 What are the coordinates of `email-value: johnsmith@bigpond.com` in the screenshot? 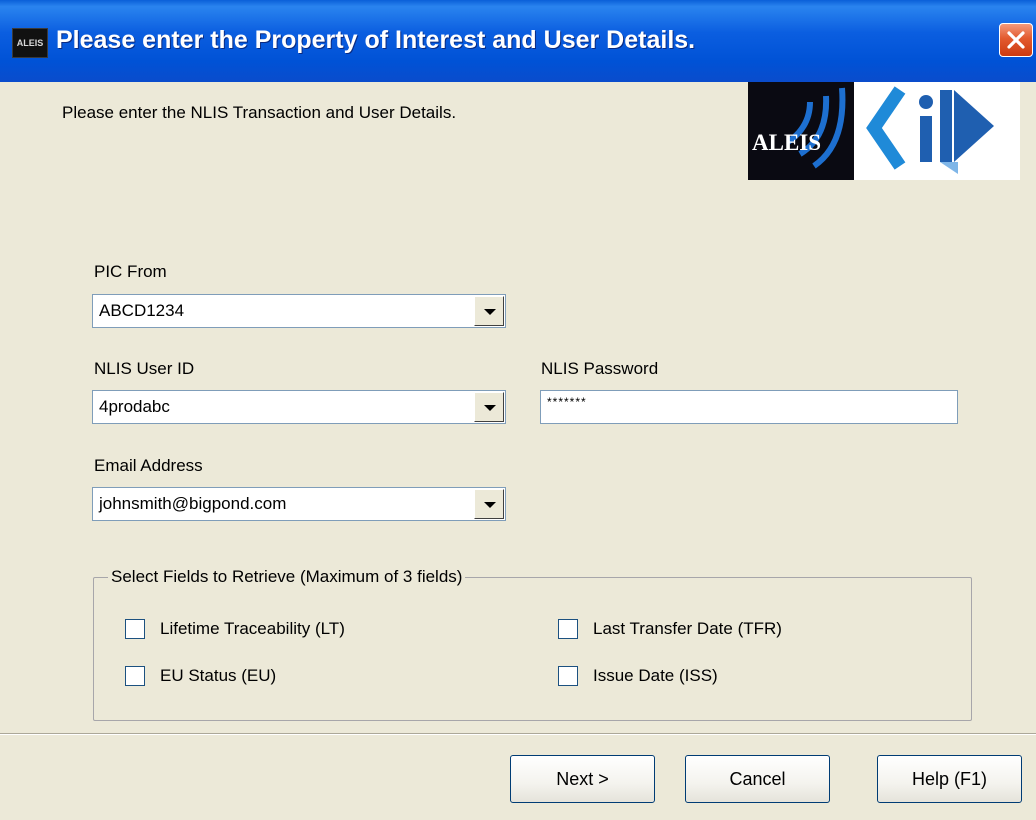 It's located at (193, 503).